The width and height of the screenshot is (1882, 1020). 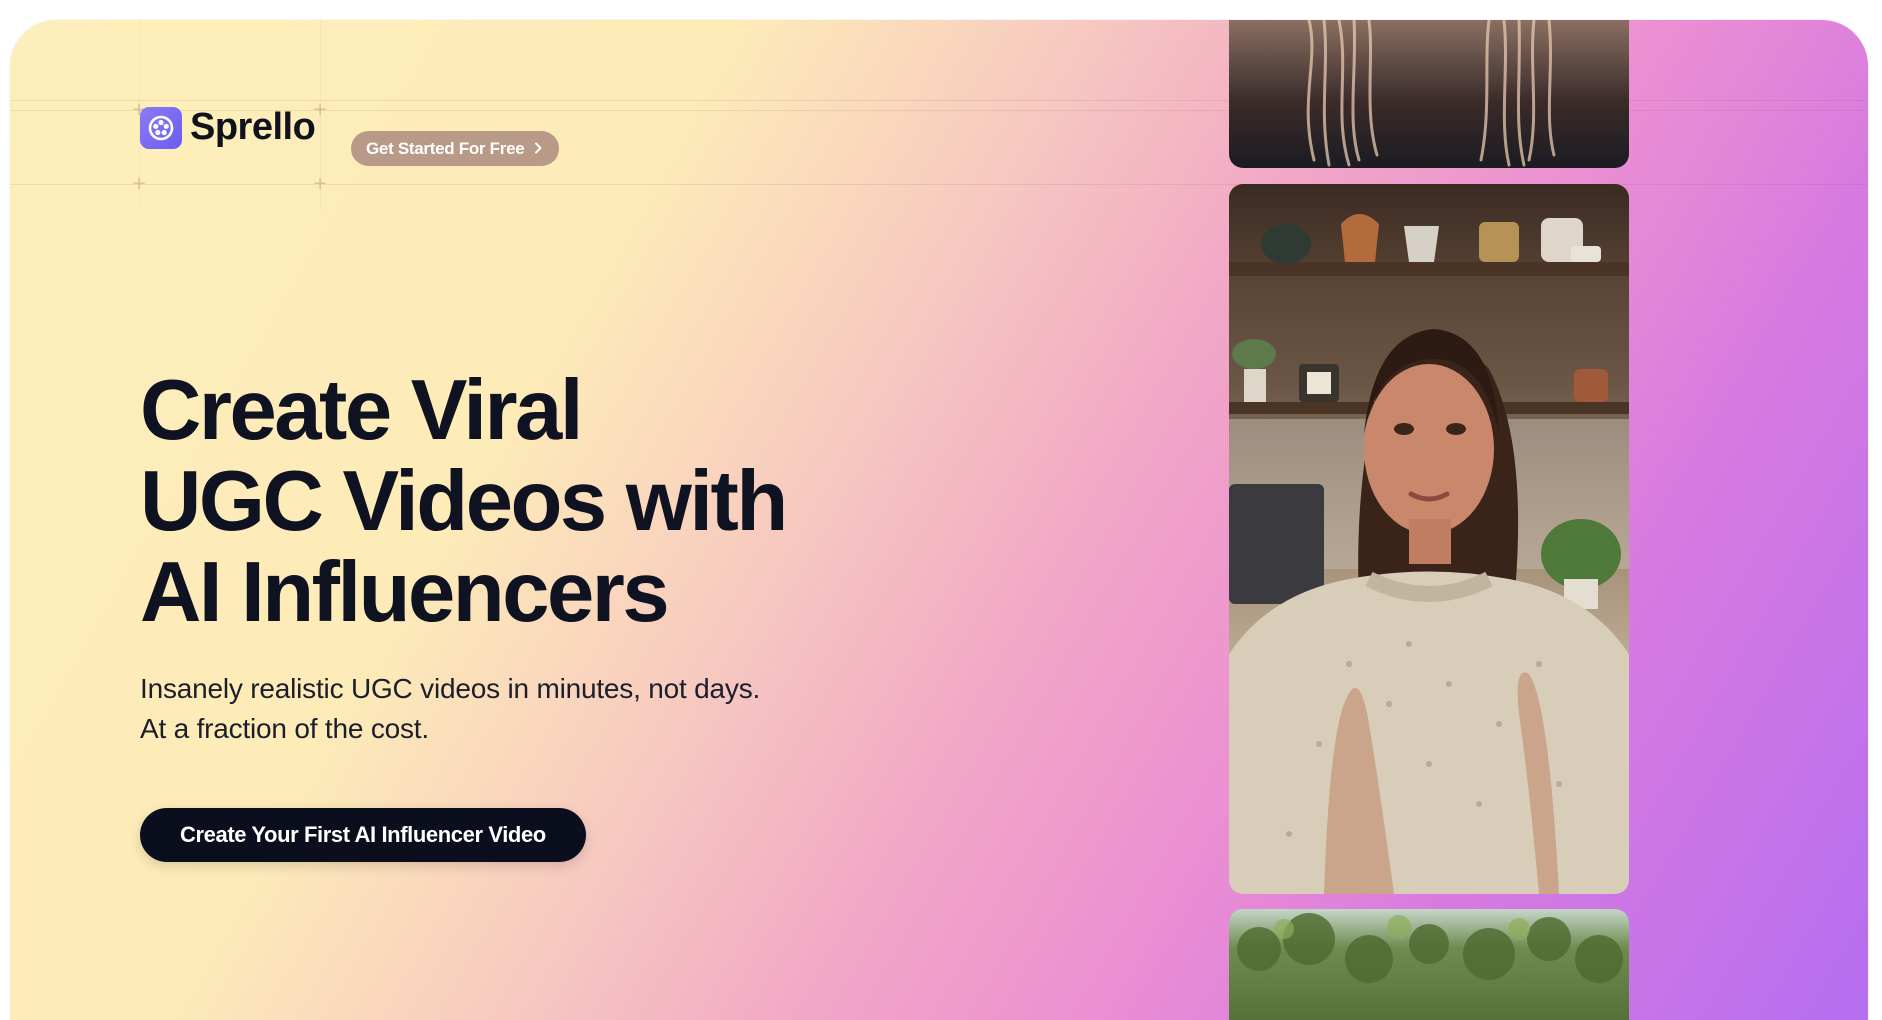 I want to click on brand-logo: Sprello, so click(x=228, y=127).